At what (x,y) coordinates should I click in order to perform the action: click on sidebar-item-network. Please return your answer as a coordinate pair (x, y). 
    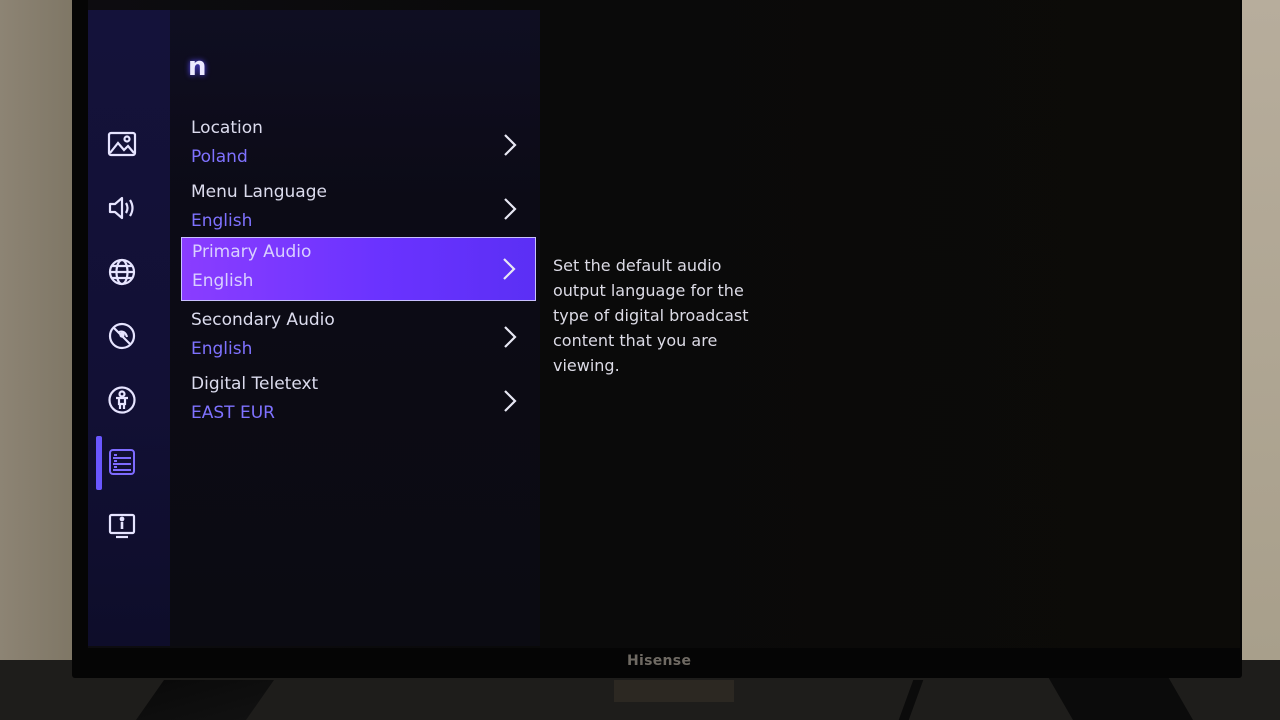
    Looking at the image, I should click on (122, 272).